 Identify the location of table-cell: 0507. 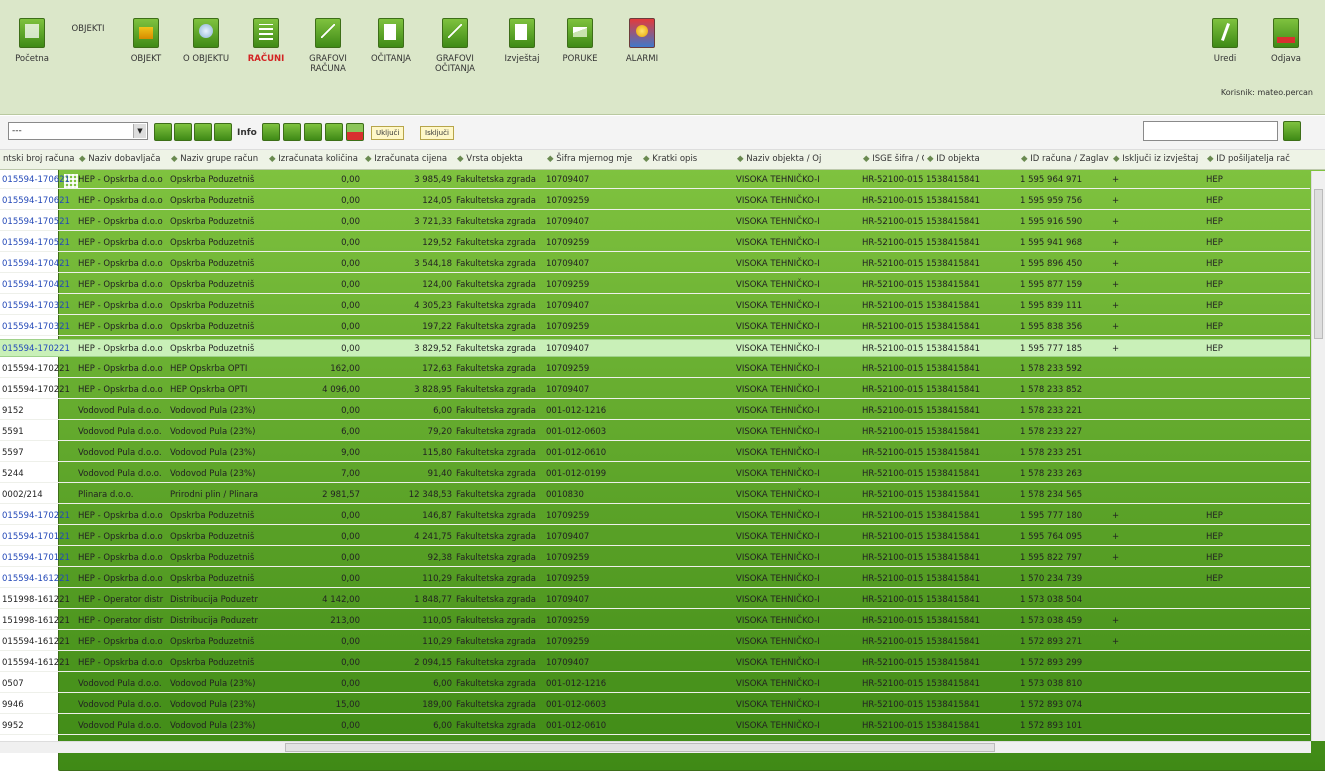
(38, 684).